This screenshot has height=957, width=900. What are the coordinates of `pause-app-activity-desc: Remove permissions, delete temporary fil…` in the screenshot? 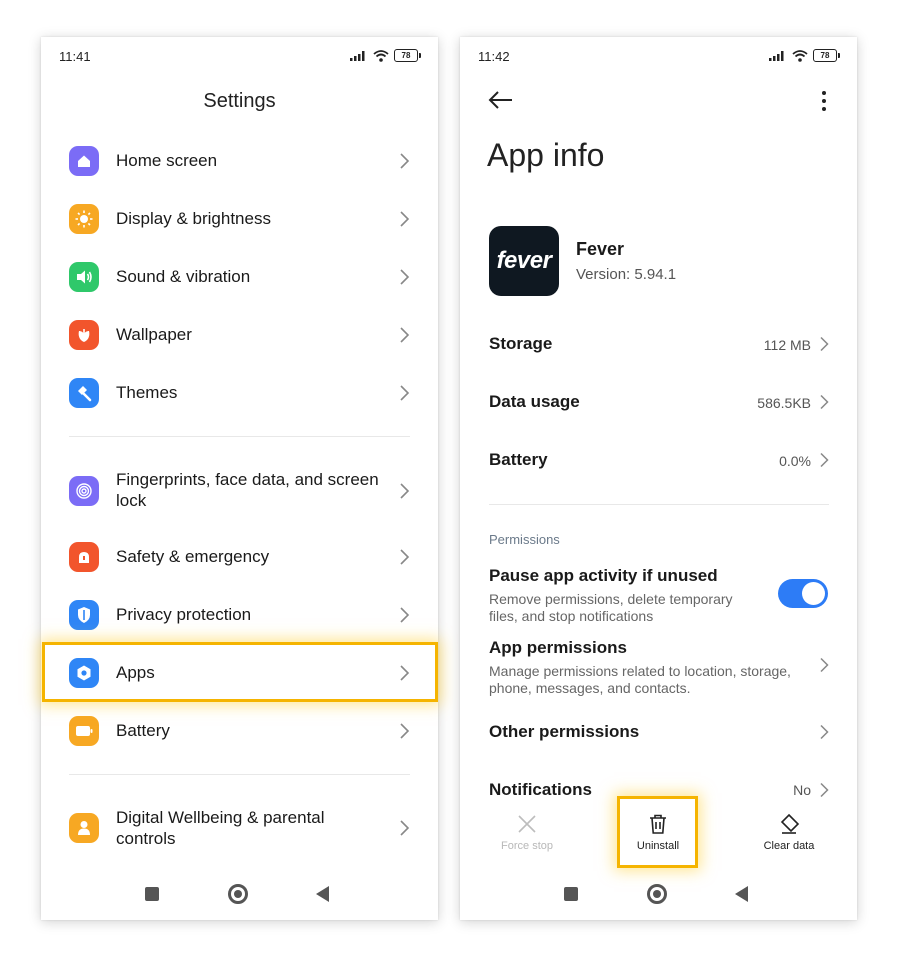 It's located at (611, 607).